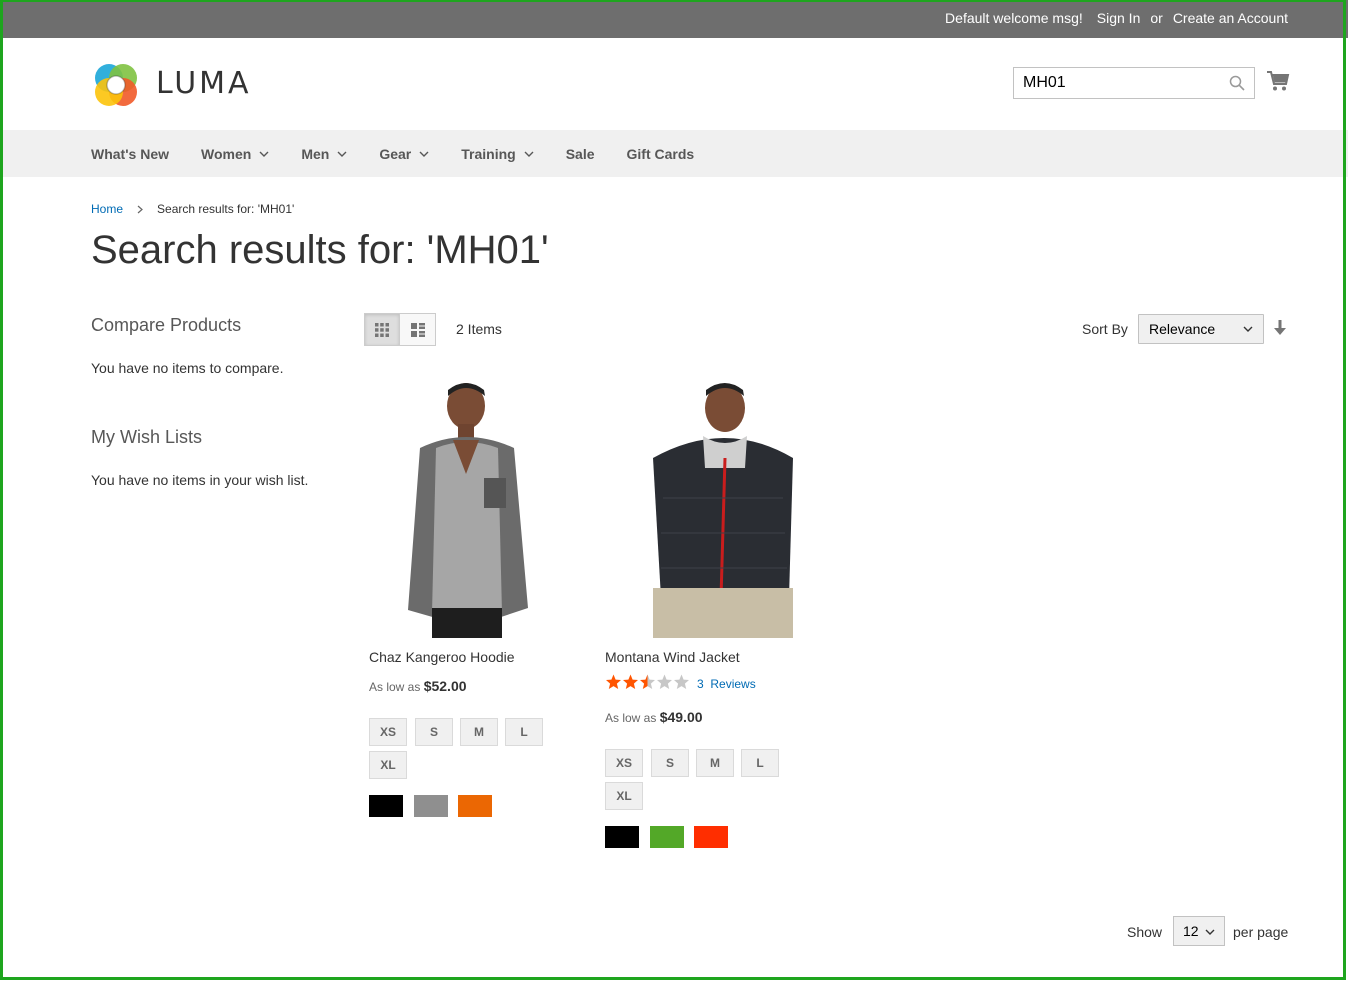  Describe the element at coordinates (1280, 328) in the screenshot. I see `sort-direction-arrow-icon` at that location.